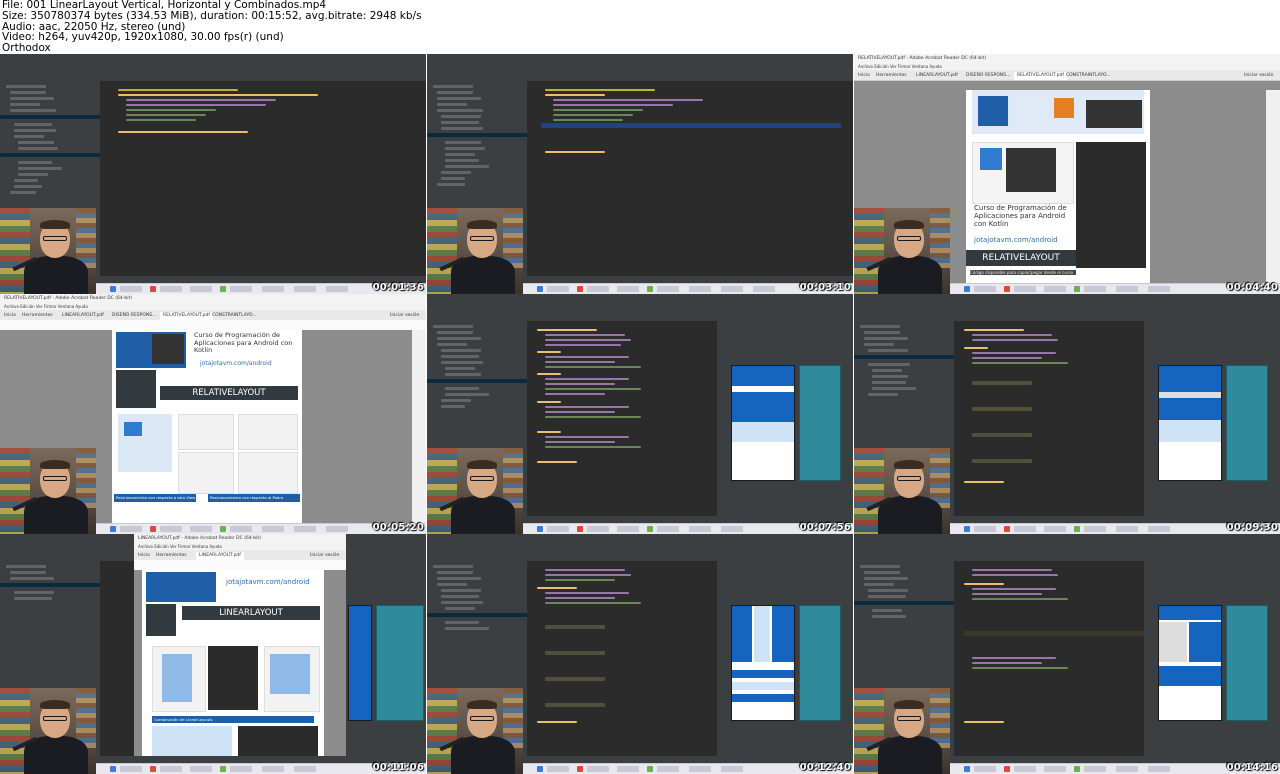 The height and width of the screenshot is (774, 1280). I want to click on thumbnail-9: 00:14:16, so click(1067, 654).